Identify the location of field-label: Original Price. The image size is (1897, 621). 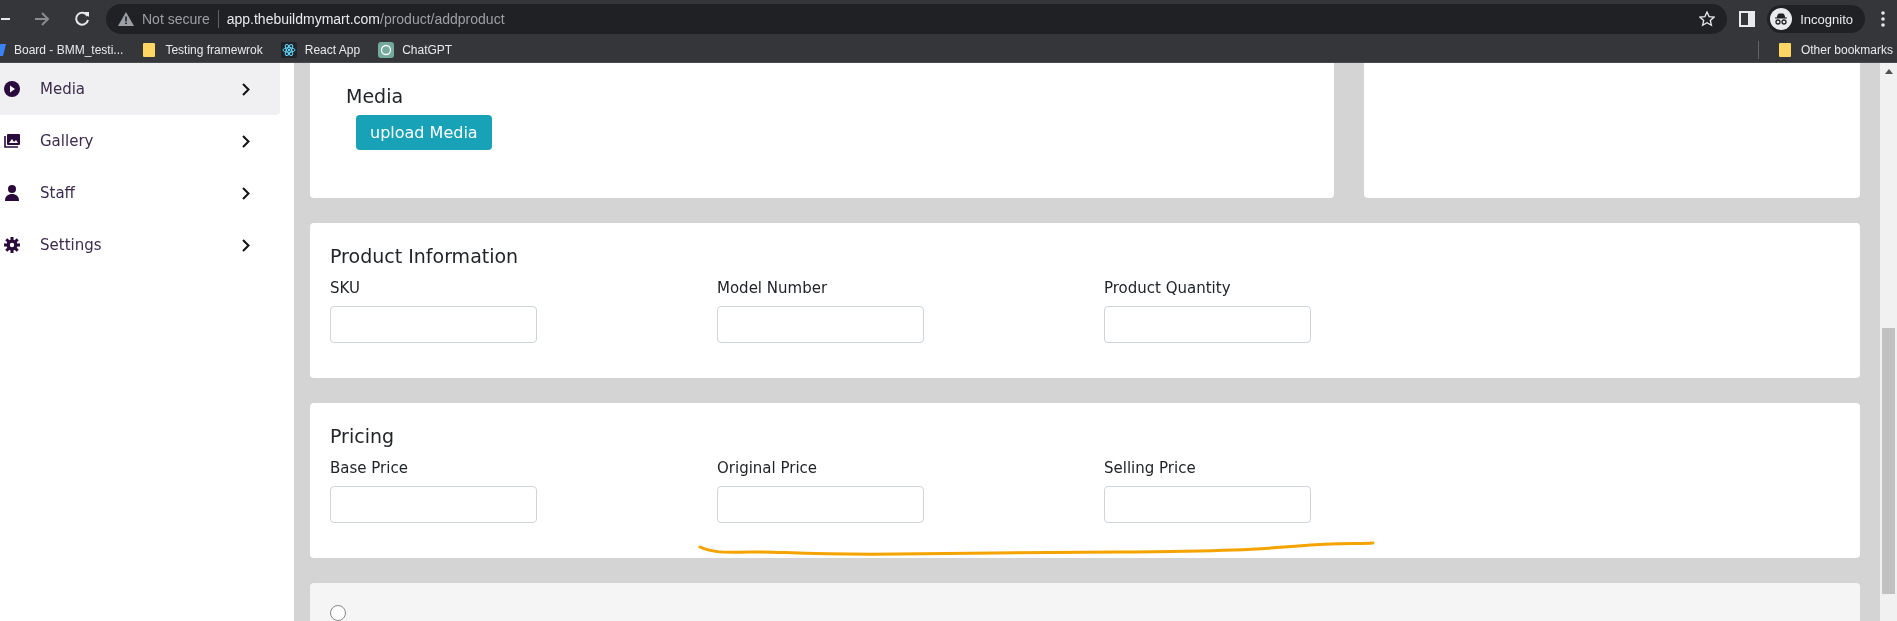
(768, 468).